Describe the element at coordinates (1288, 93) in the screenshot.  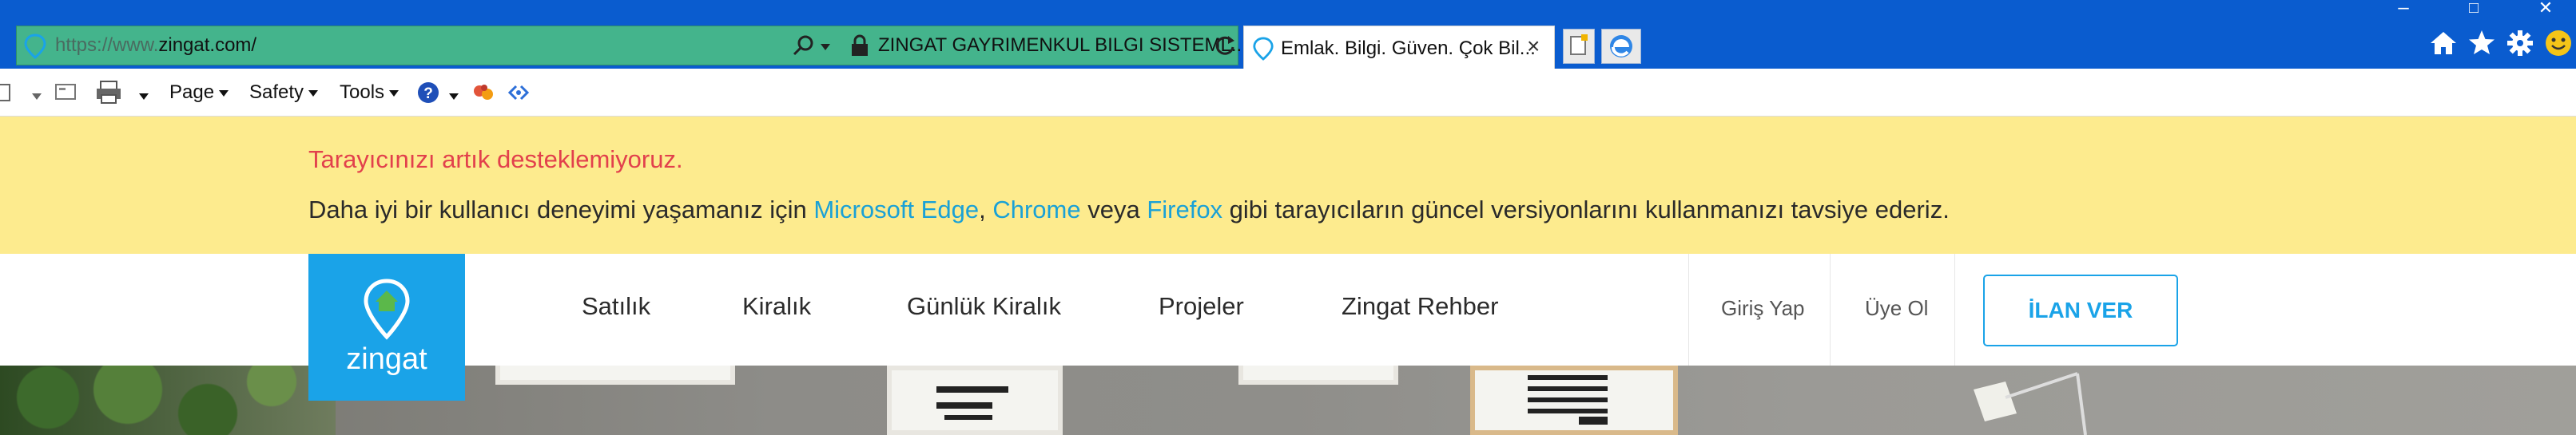
I see `command-bar: Page Safety Tools ?` at that location.